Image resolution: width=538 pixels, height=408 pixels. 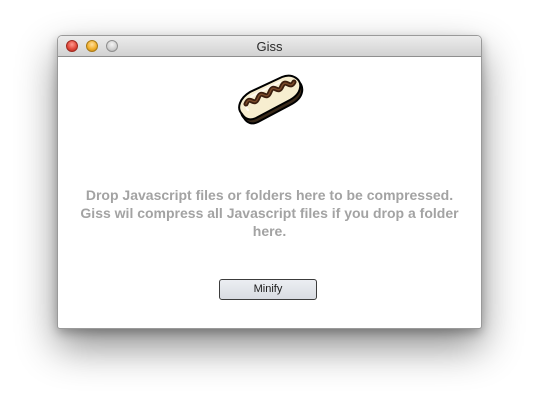 I want to click on title-bar: Giss, so click(x=269, y=46).